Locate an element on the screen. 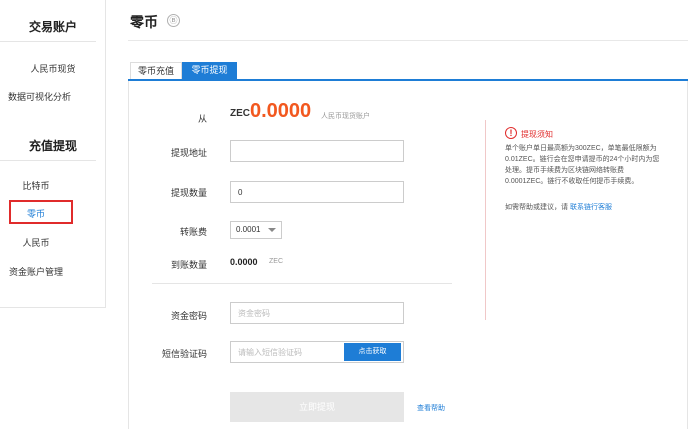 The image size is (700, 429). view-help-link: 查看帮助 is located at coordinates (431, 408).